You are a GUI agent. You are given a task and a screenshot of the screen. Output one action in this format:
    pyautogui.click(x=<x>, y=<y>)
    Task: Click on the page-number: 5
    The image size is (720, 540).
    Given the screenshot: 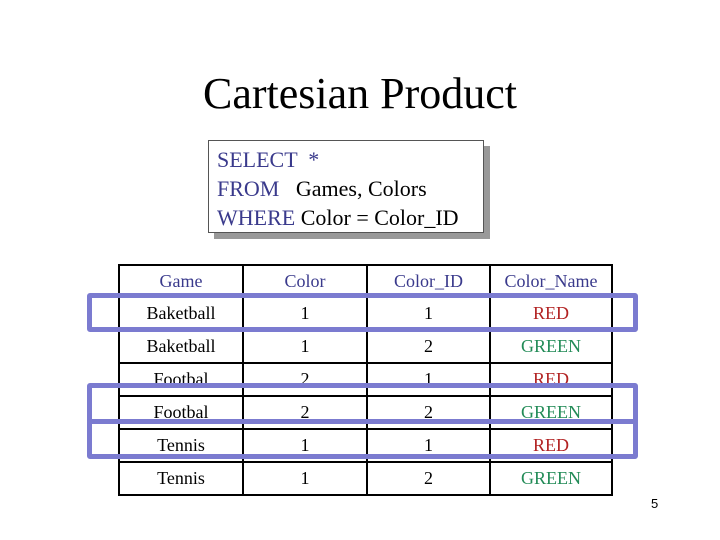 What is the action you would take?
    pyautogui.click(x=655, y=503)
    